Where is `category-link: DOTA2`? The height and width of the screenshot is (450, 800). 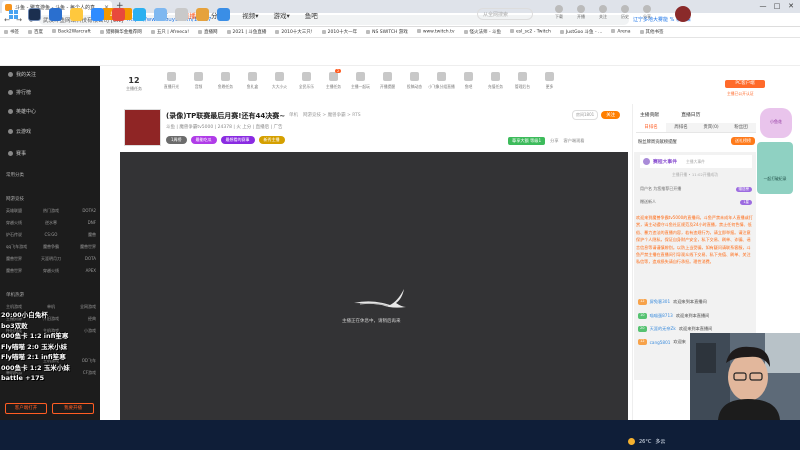
category-link: DOTA2 is located at coordinates (81, 211).